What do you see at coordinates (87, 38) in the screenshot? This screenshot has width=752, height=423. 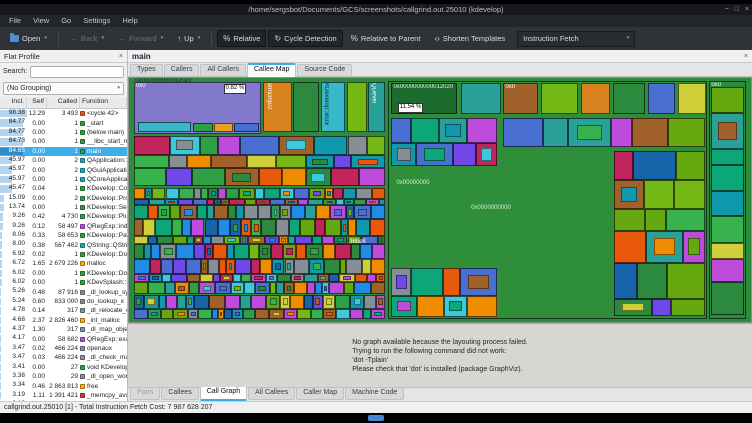 I see `back-button: ← Back ▾` at bounding box center [87, 38].